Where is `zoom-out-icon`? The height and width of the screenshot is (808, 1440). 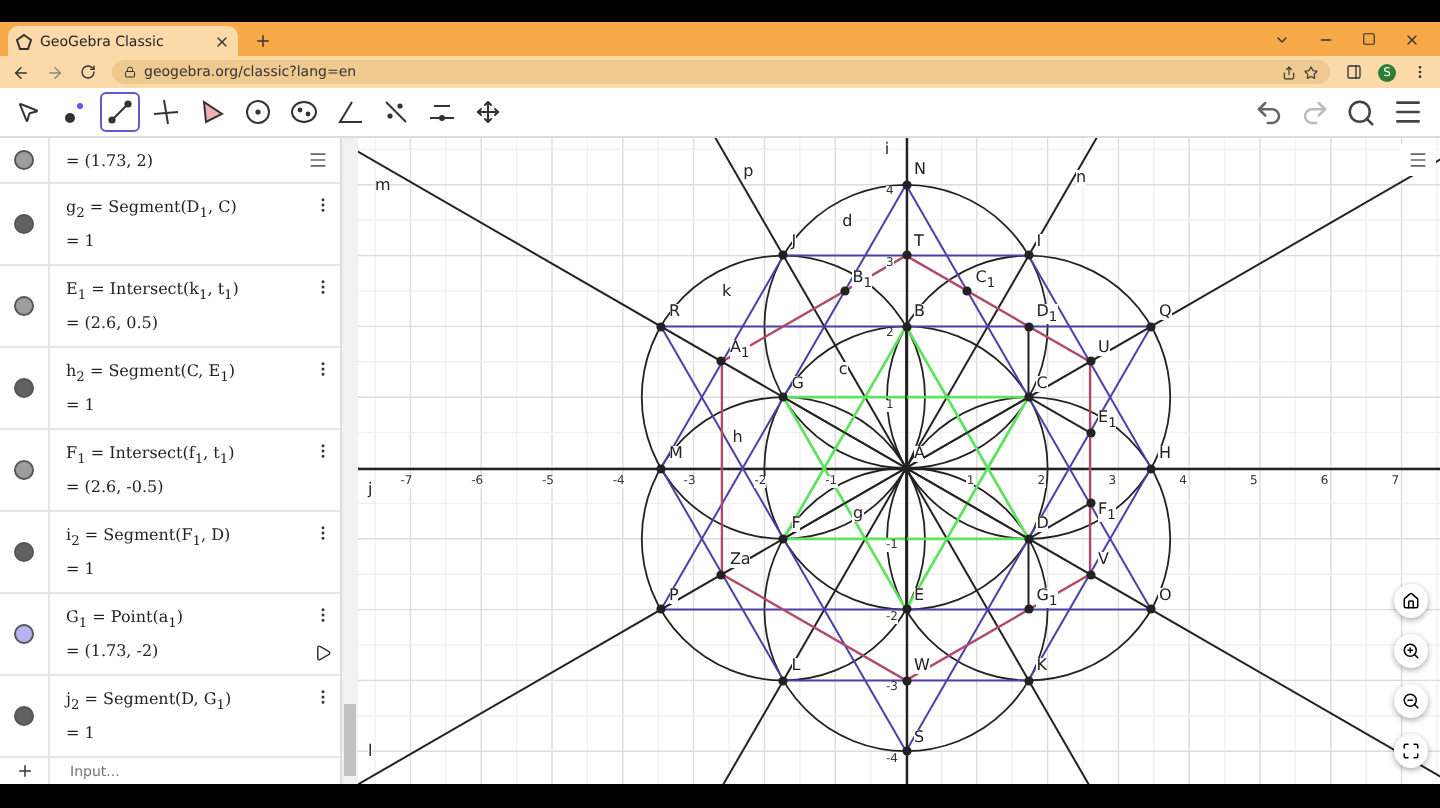 zoom-out-icon is located at coordinates (1411, 701).